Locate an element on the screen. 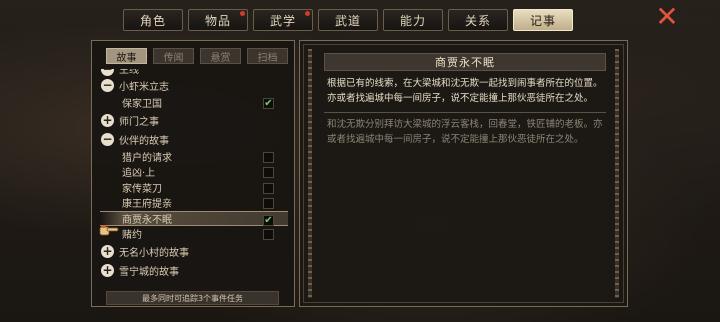  quest-item: 追凶·上 is located at coordinates (194, 172).